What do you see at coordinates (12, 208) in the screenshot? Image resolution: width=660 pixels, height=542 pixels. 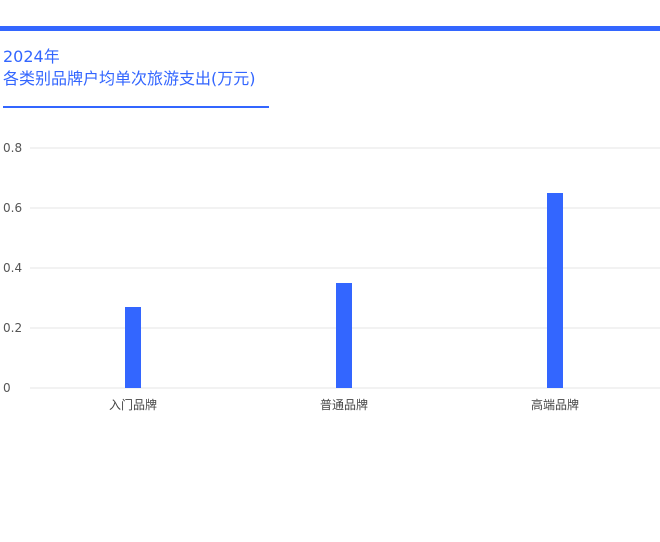 I see `y-tick-label: 0.6` at bounding box center [12, 208].